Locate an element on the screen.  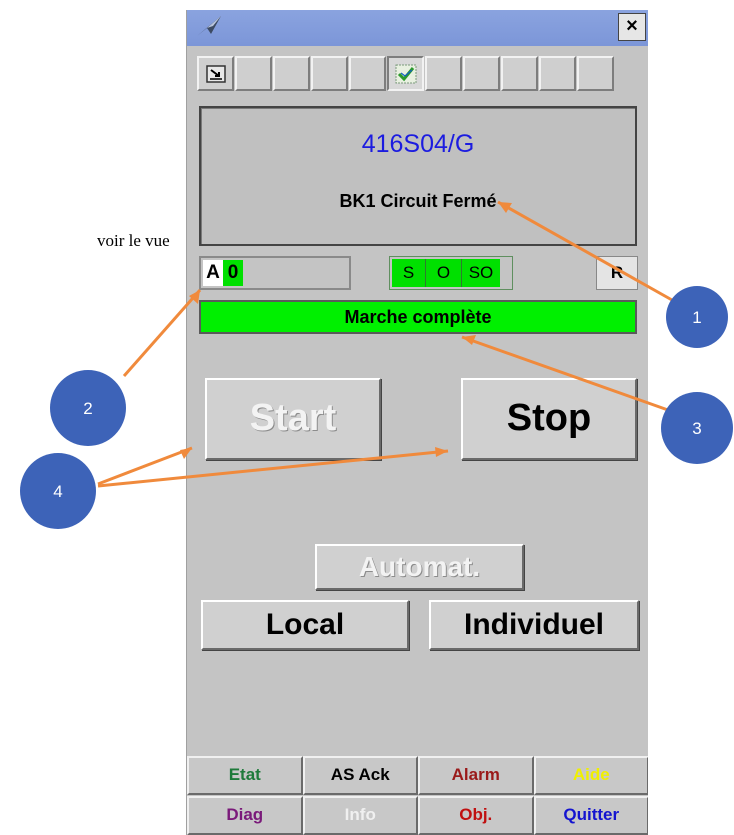
toolbar is located at coordinates (421, 74).